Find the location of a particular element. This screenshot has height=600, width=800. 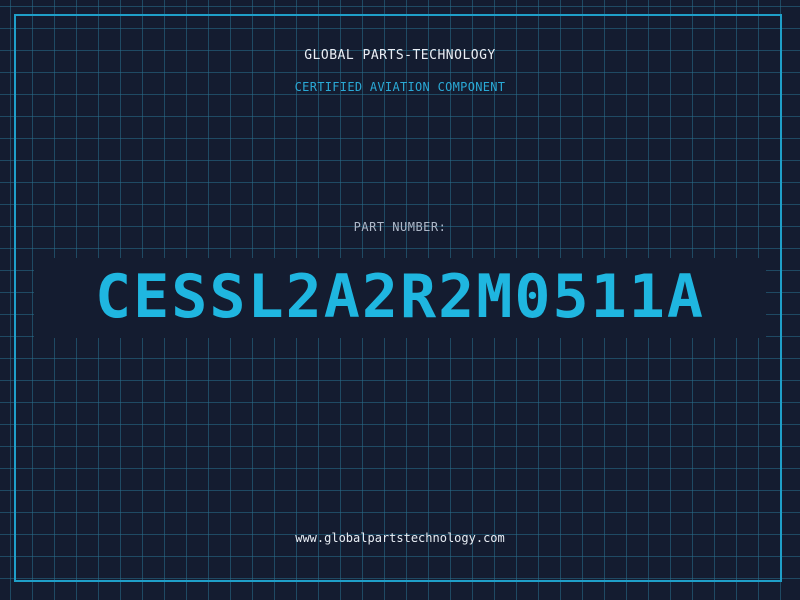

company-name: GLOBAL PARTS-TECHNOLOGY is located at coordinates (400, 55).